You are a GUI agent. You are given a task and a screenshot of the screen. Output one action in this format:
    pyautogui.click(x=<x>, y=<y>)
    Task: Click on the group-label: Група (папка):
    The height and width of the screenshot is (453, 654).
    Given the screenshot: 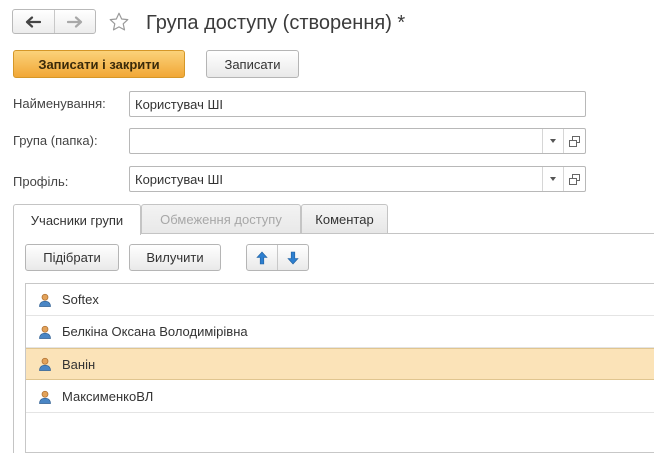 What is the action you would take?
    pyautogui.click(x=55, y=140)
    